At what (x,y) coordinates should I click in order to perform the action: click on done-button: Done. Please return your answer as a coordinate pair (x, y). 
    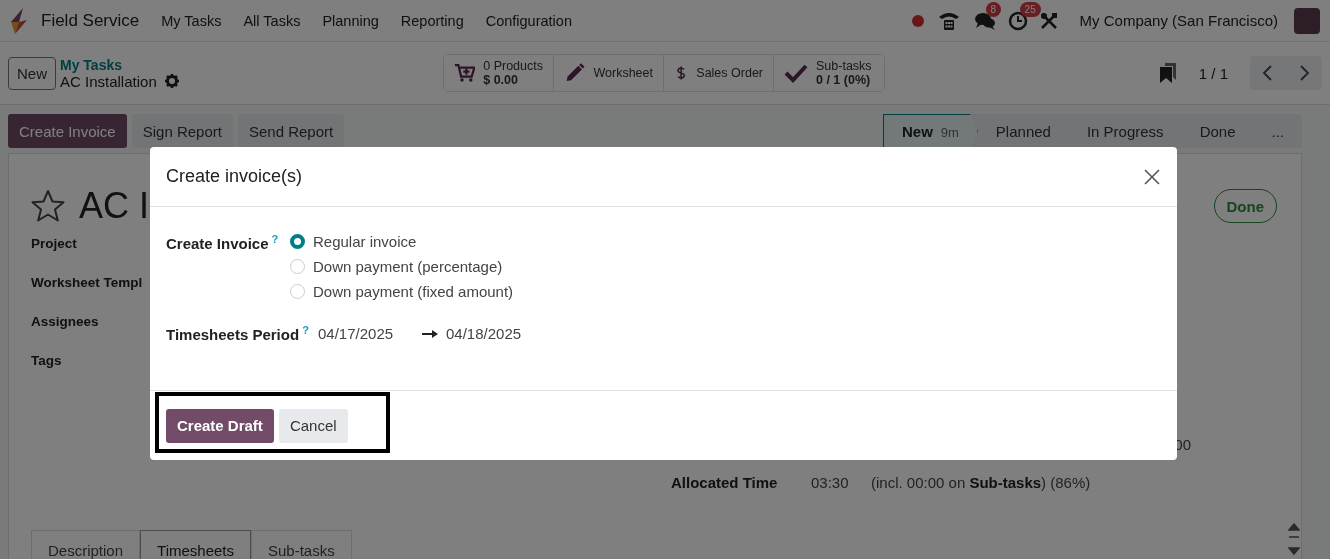
    Looking at the image, I should click on (1245, 206).